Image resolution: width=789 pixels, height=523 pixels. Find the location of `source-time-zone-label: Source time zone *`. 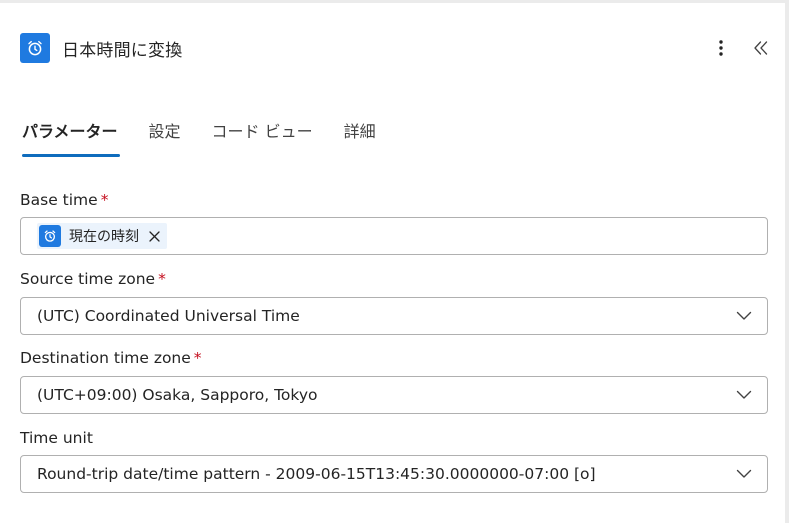

source-time-zone-label: Source time zone * is located at coordinates (93, 279).